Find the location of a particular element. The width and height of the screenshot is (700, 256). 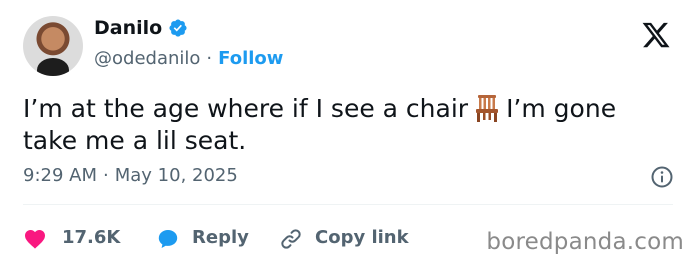

divider is located at coordinates (348, 204).